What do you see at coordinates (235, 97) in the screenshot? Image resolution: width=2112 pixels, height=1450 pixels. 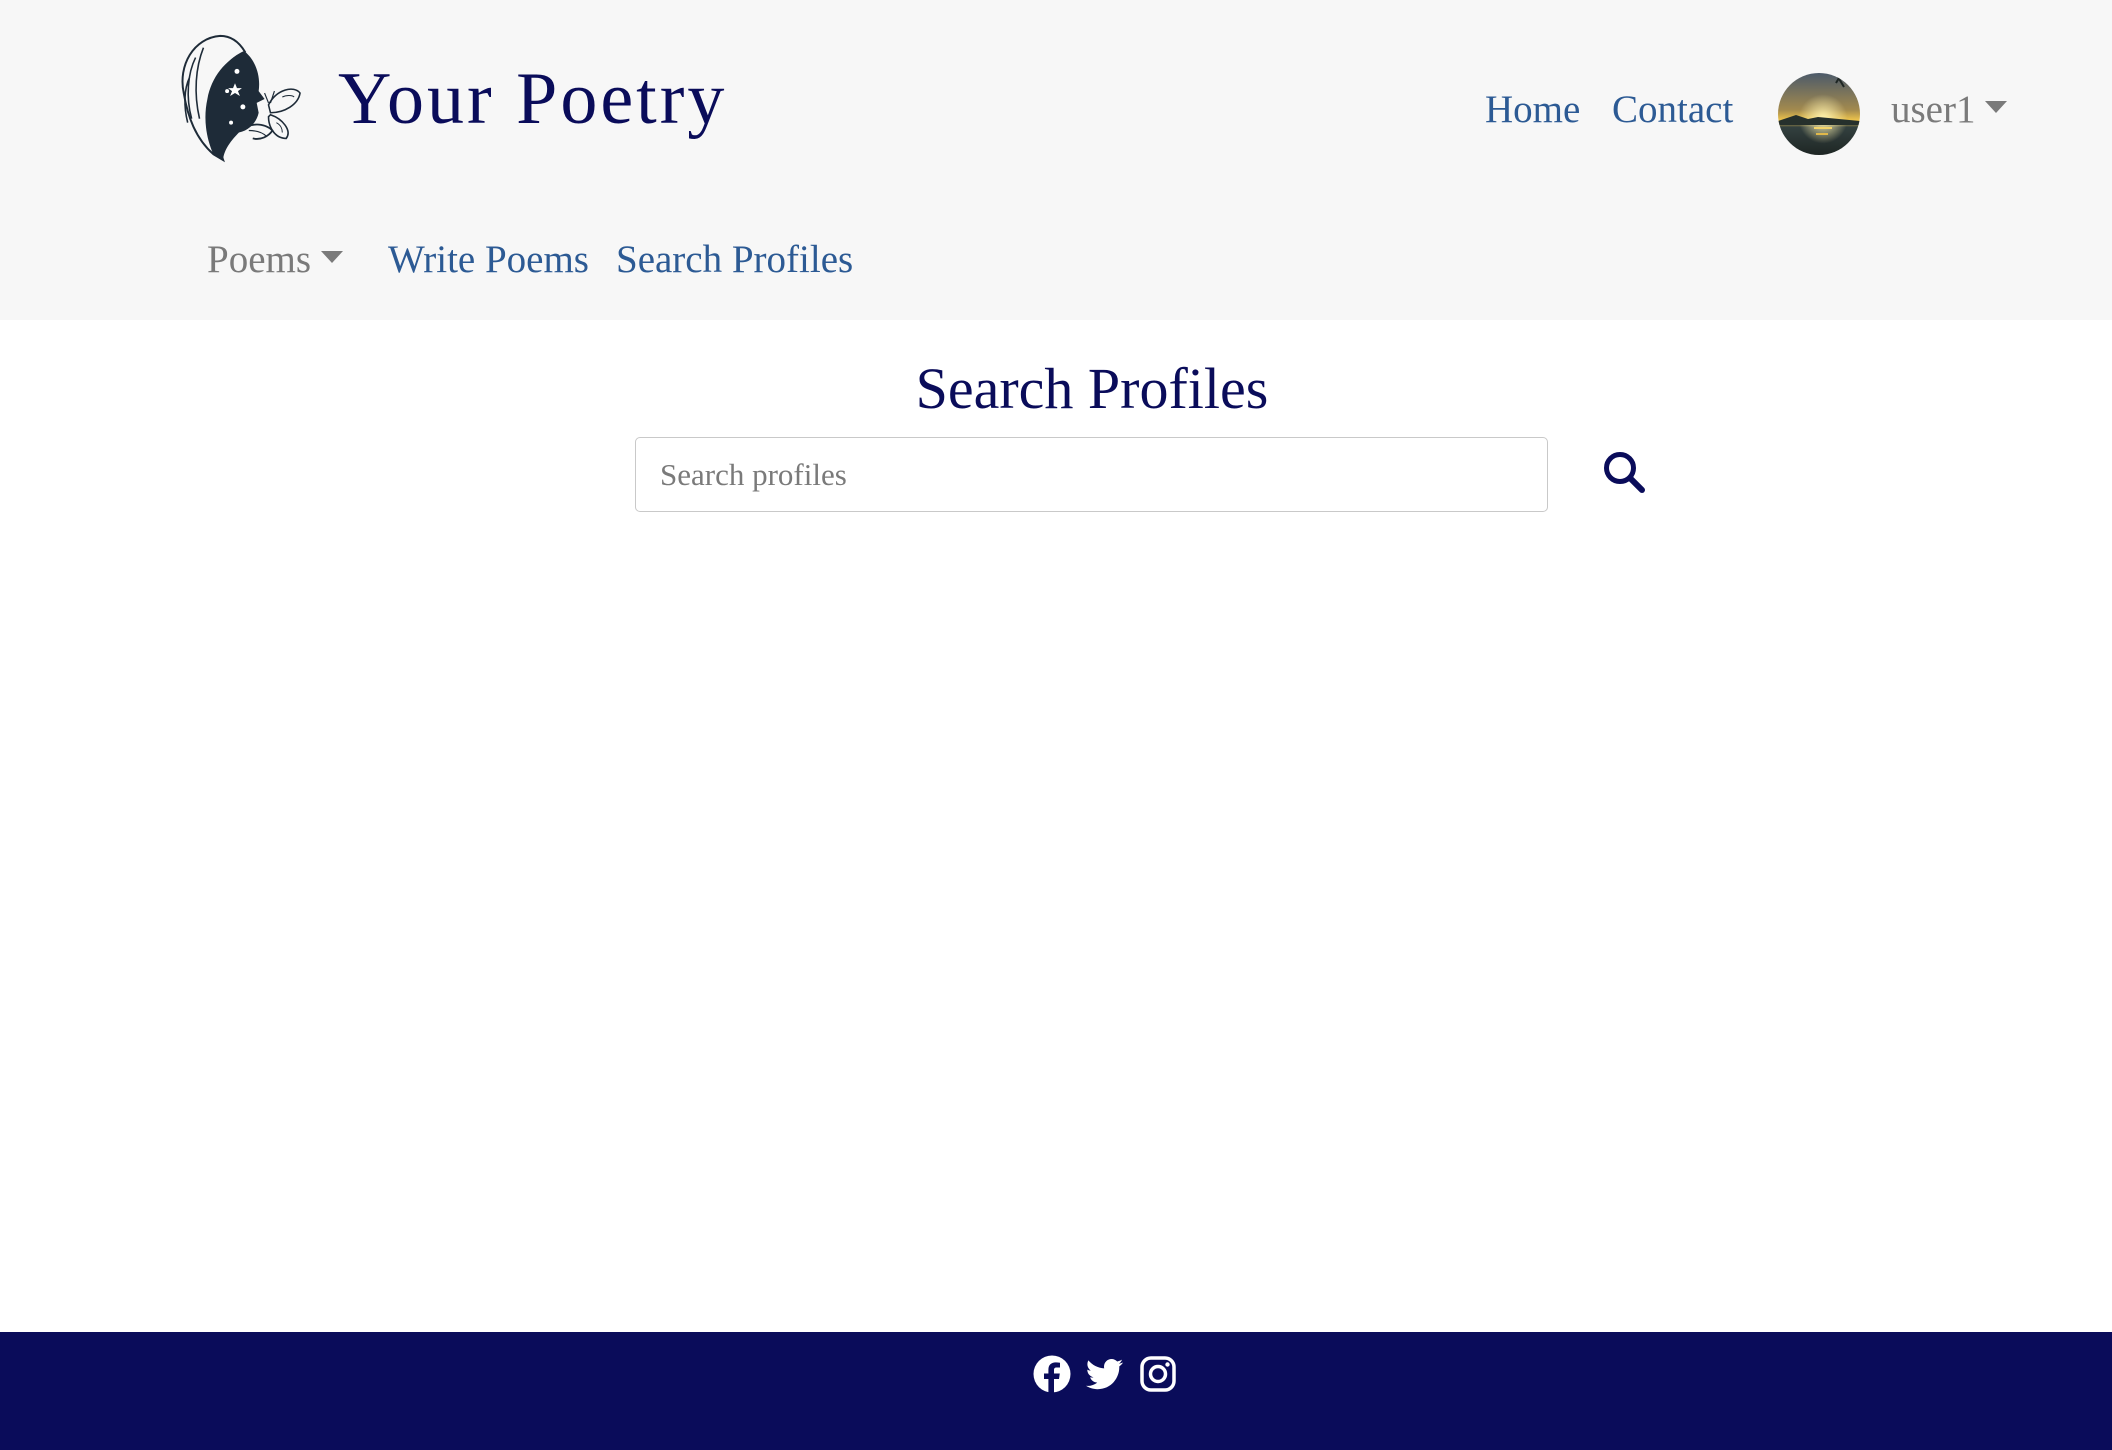 I see `woman-butterfly-logo-icon` at bounding box center [235, 97].